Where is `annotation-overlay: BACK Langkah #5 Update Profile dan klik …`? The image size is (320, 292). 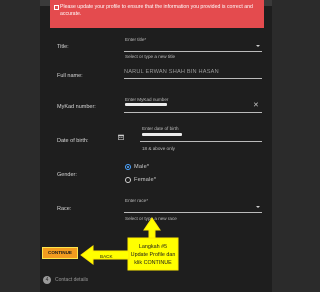 annotation-overlay: BACK Langkah #5 Update Profile dan klik … is located at coordinates (129, 244).